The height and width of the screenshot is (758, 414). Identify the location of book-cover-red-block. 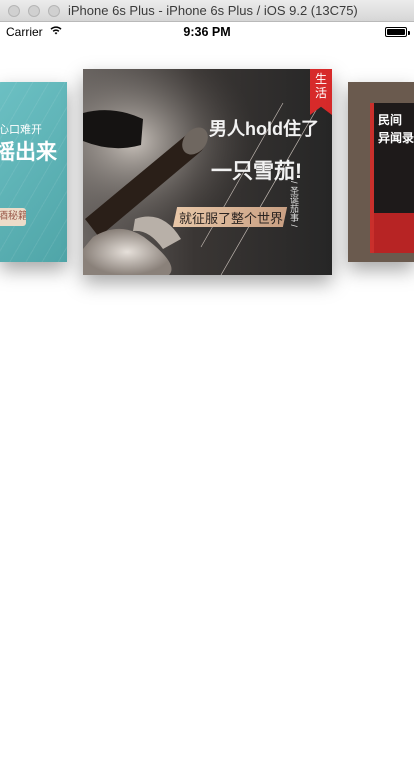
(394, 233).